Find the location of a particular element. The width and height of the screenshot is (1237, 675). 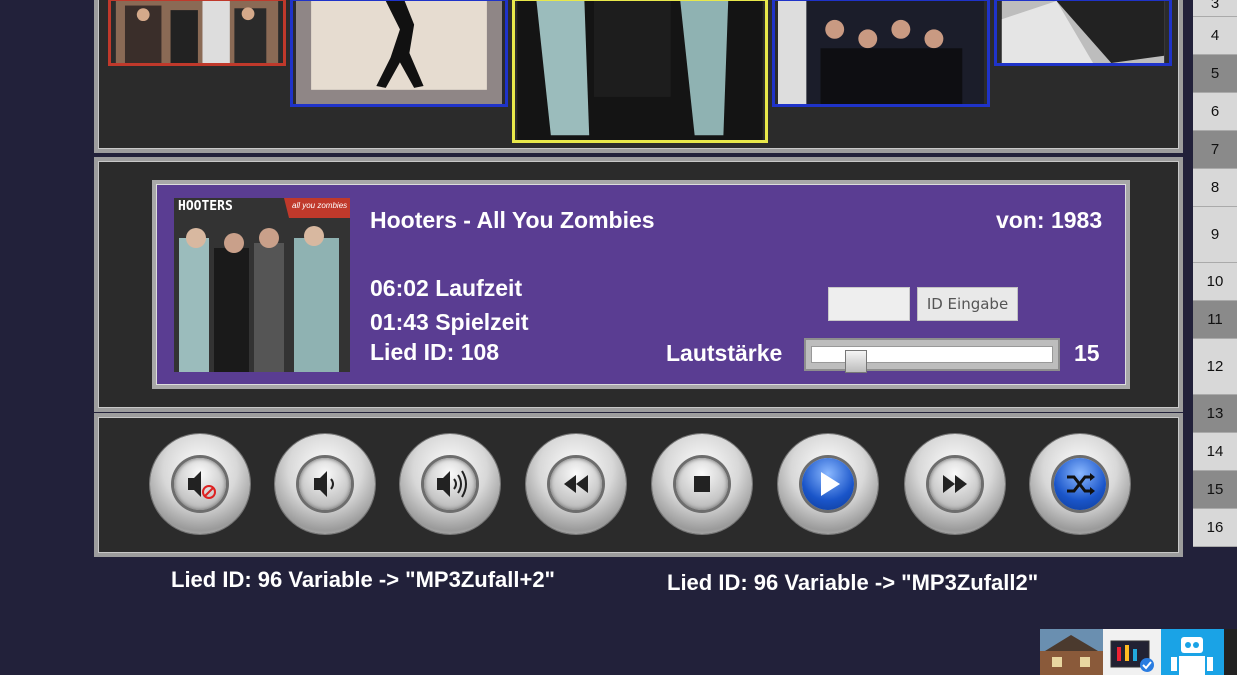

song-number-item: 3 is located at coordinates (1215, 8).